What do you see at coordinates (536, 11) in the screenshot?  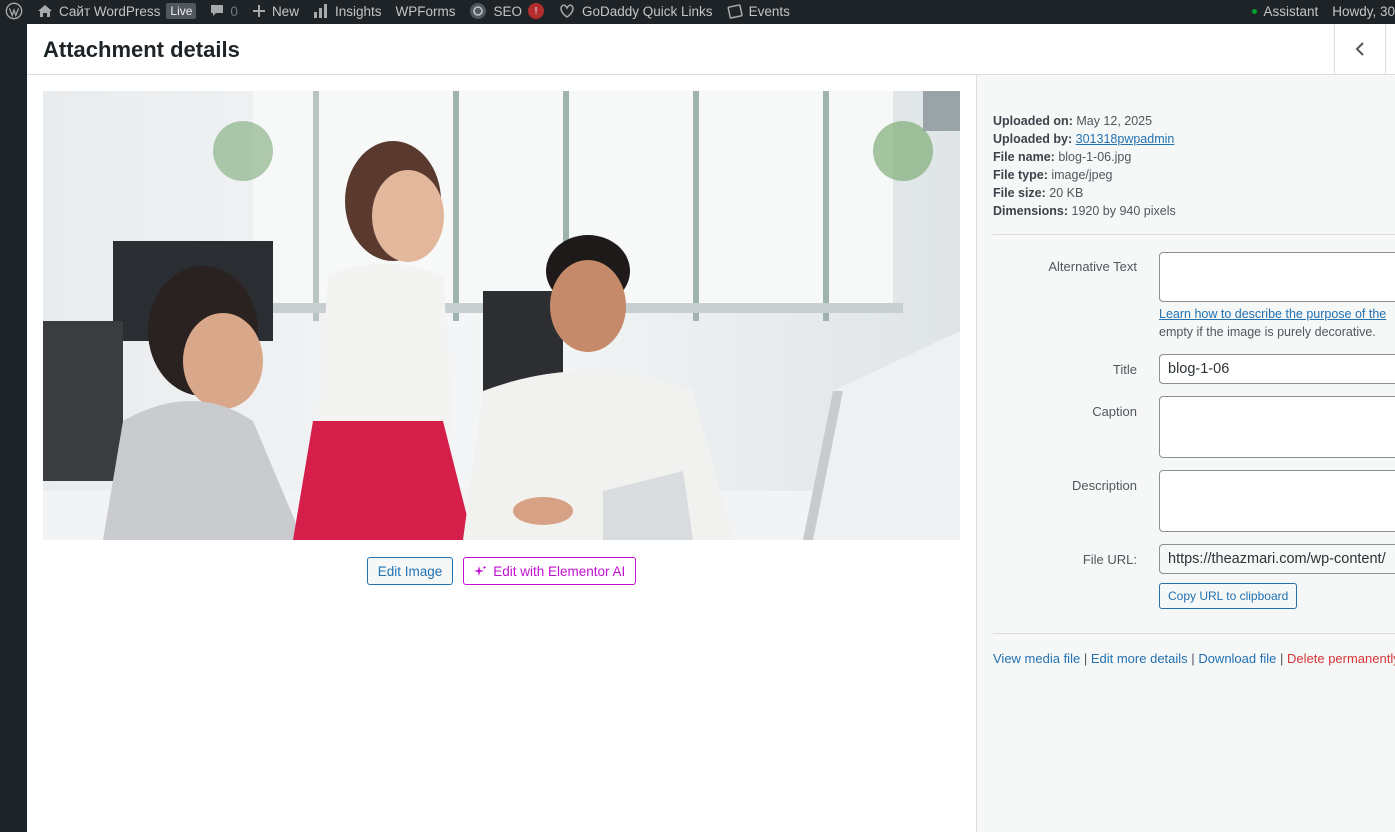 I see `seo-alert-badge: !` at bounding box center [536, 11].